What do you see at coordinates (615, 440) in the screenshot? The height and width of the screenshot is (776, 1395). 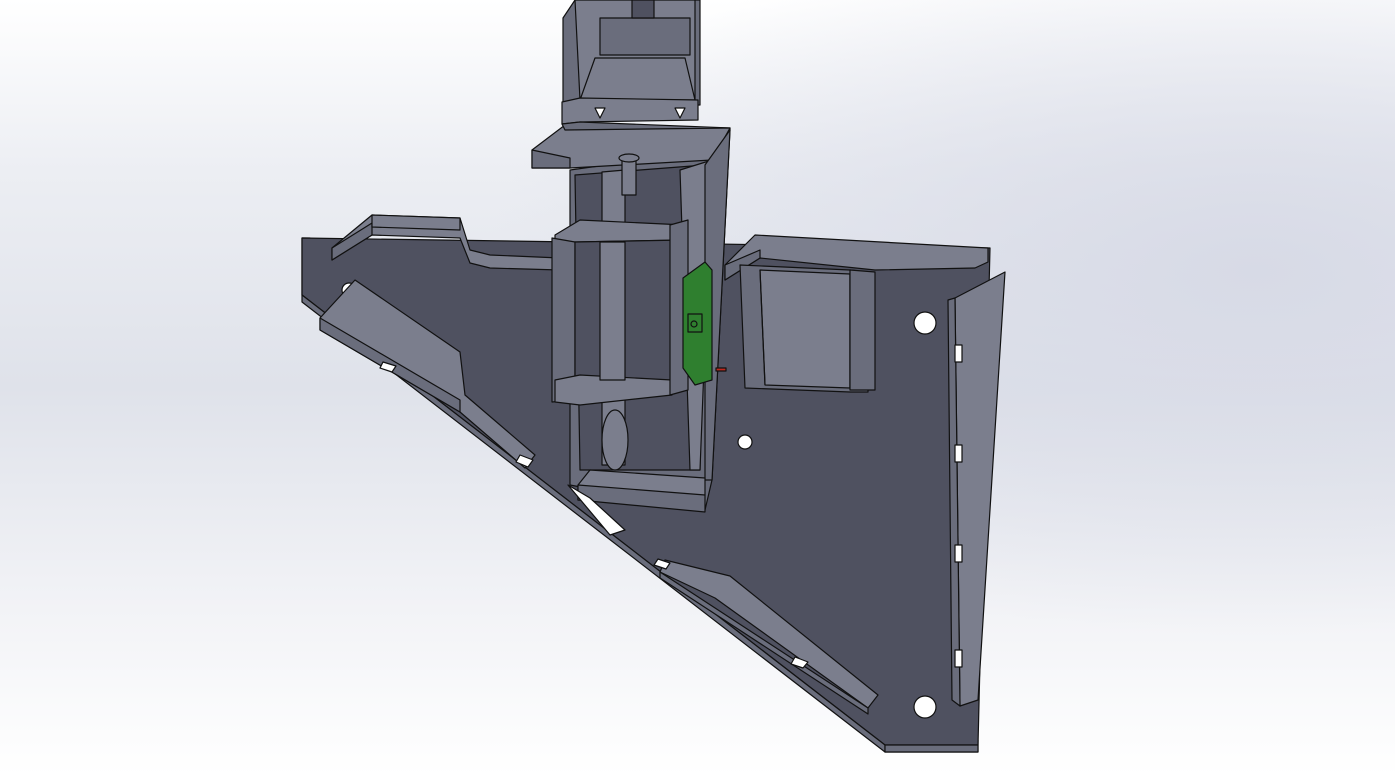 I see `lead-screw-end` at bounding box center [615, 440].